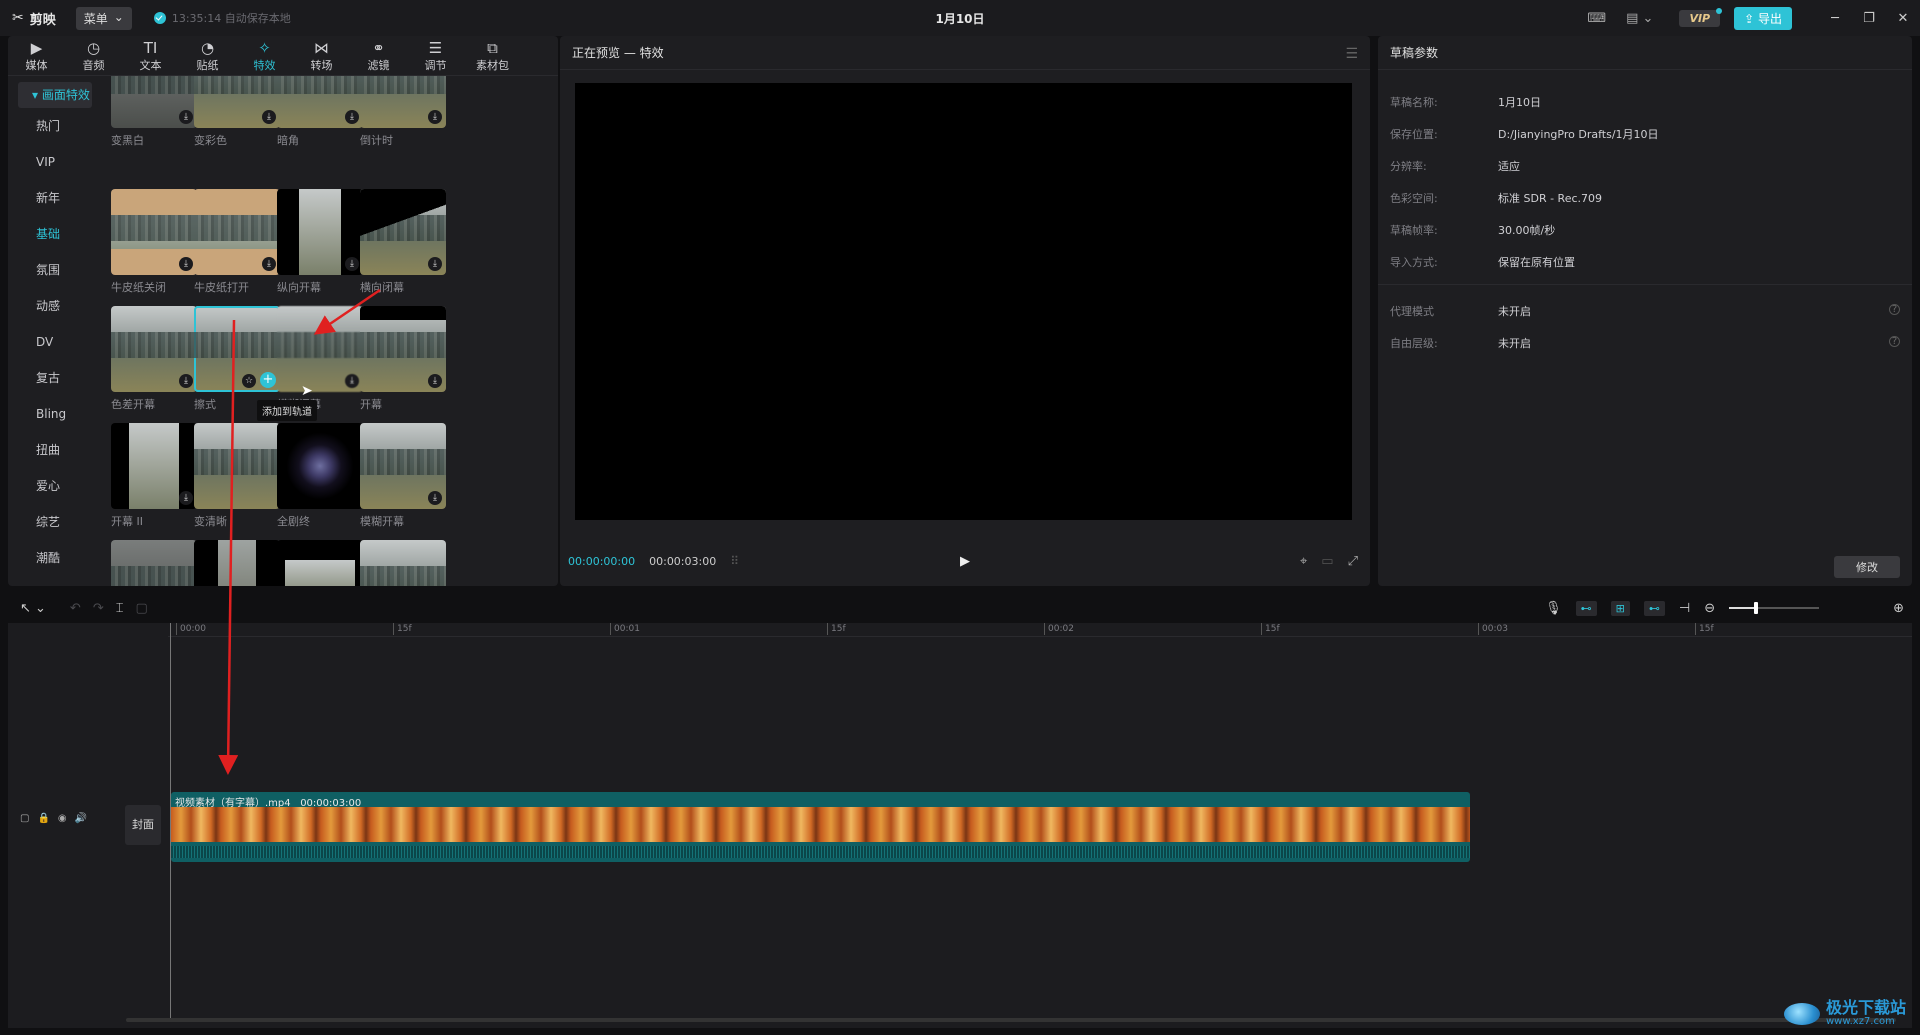 The width and height of the screenshot is (1920, 1035). I want to click on split-icon: ⌶, so click(120, 608).